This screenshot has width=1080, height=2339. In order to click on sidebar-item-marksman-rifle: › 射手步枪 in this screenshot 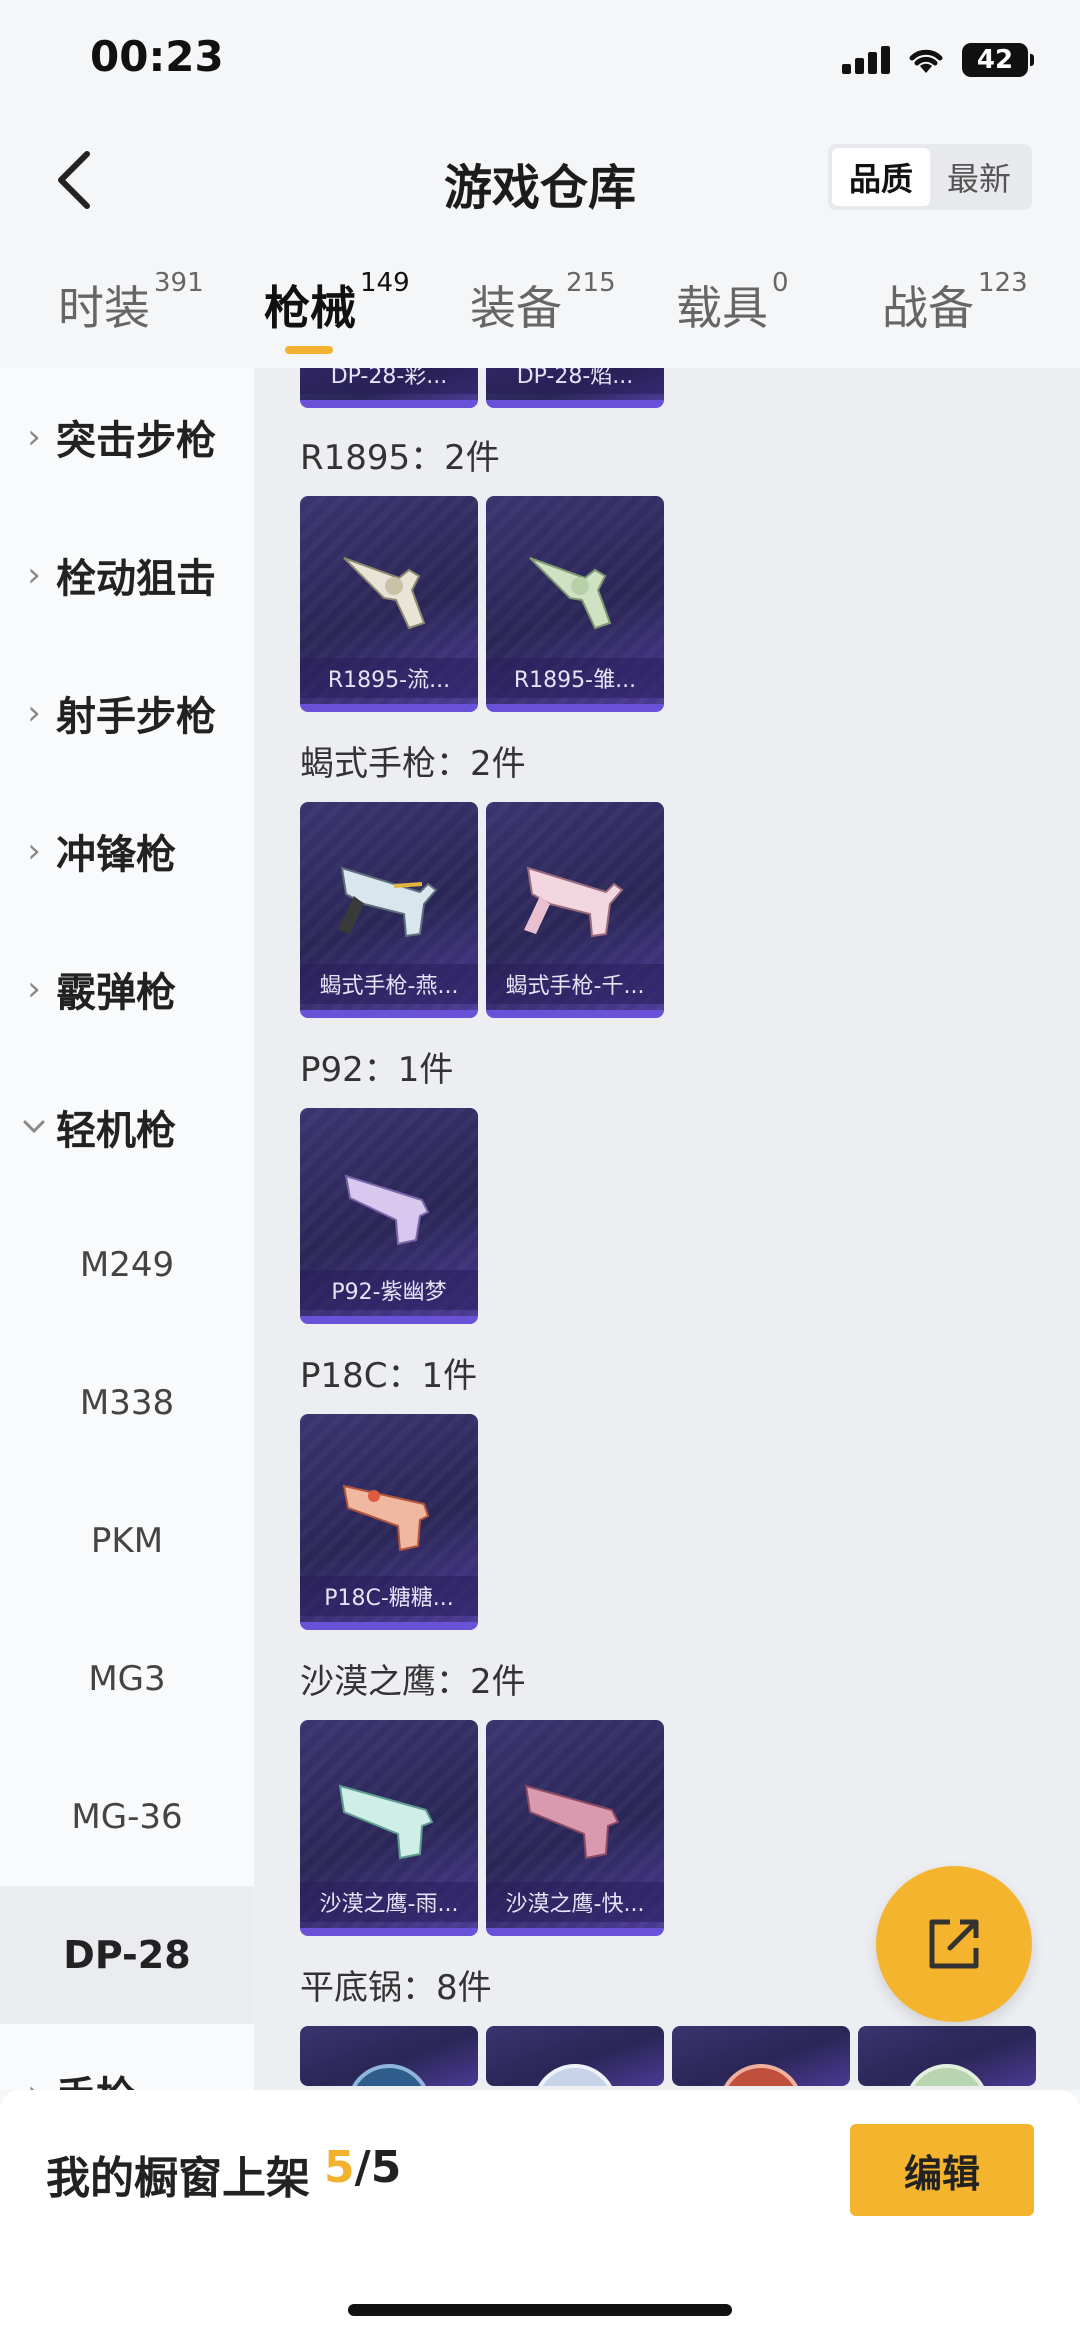, I will do `click(127, 713)`.